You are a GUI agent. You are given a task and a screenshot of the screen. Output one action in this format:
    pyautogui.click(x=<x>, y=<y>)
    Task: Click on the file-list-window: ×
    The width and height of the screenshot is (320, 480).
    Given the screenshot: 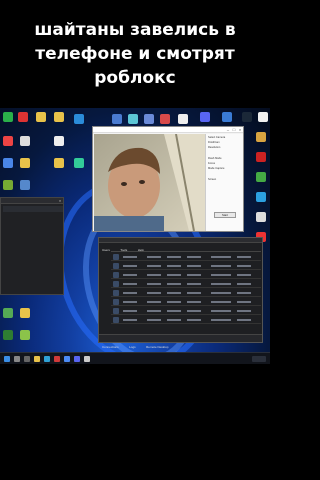 What is the action you would take?
    pyautogui.click(x=32, y=246)
    